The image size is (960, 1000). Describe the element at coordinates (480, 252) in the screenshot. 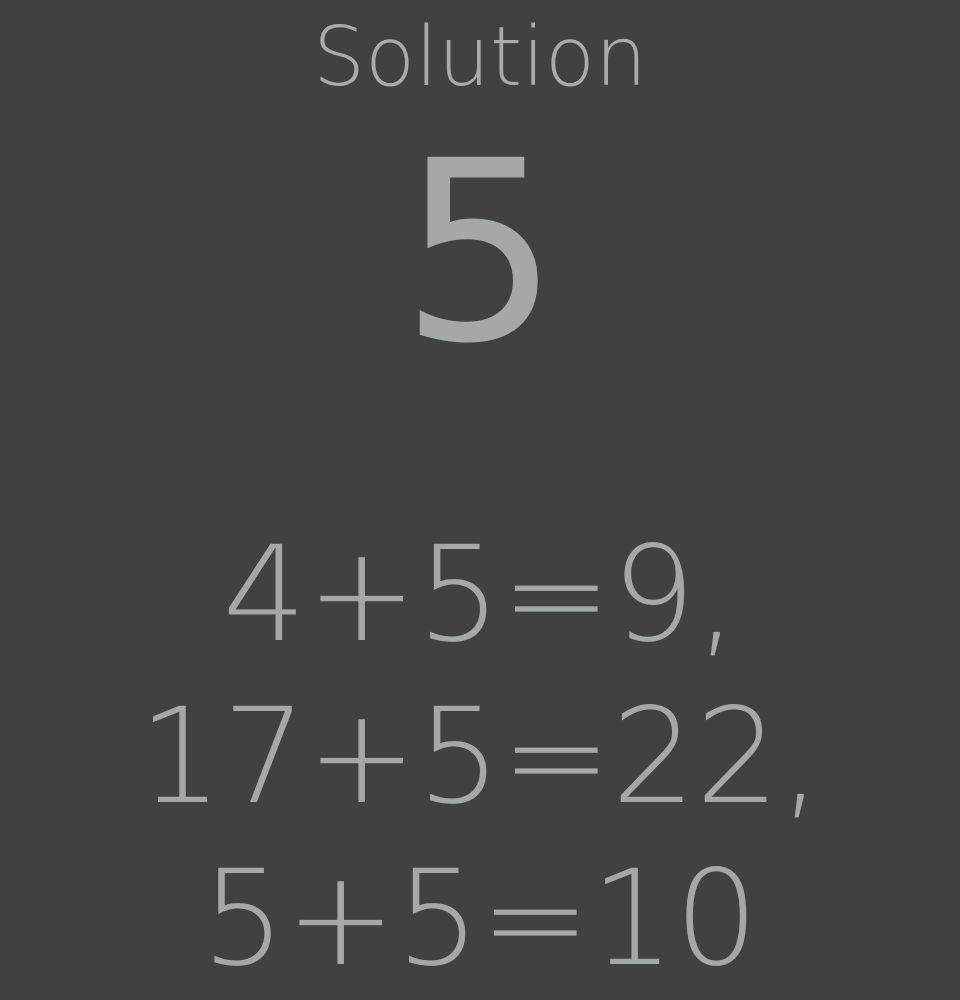

I see `solution-answer: 5` at that location.